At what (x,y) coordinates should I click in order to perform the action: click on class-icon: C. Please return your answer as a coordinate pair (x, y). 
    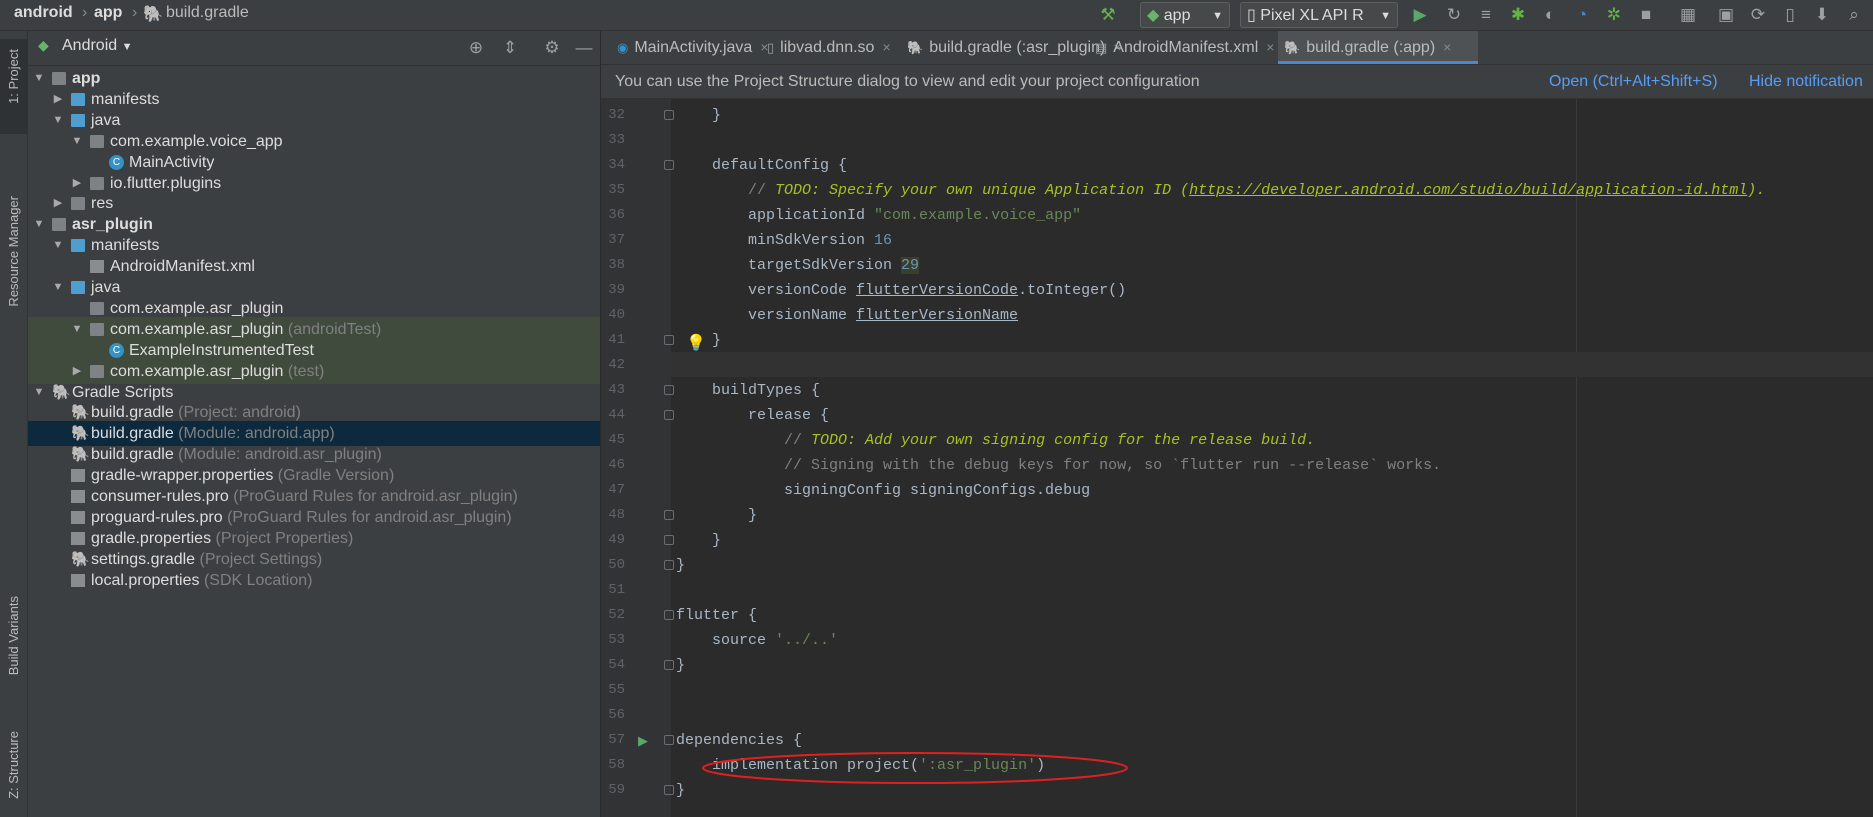
    Looking at the image, I should click on (116, 350).